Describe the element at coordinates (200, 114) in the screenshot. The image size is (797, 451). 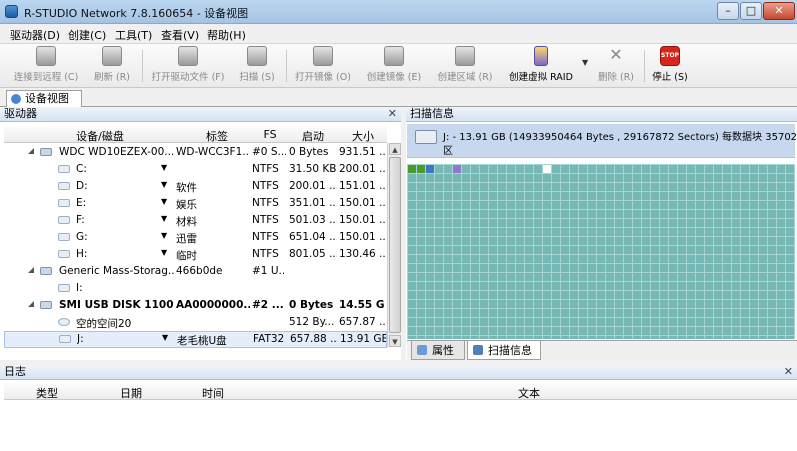
I see `drives-panel-header: 驱动器 ✕` at that location.